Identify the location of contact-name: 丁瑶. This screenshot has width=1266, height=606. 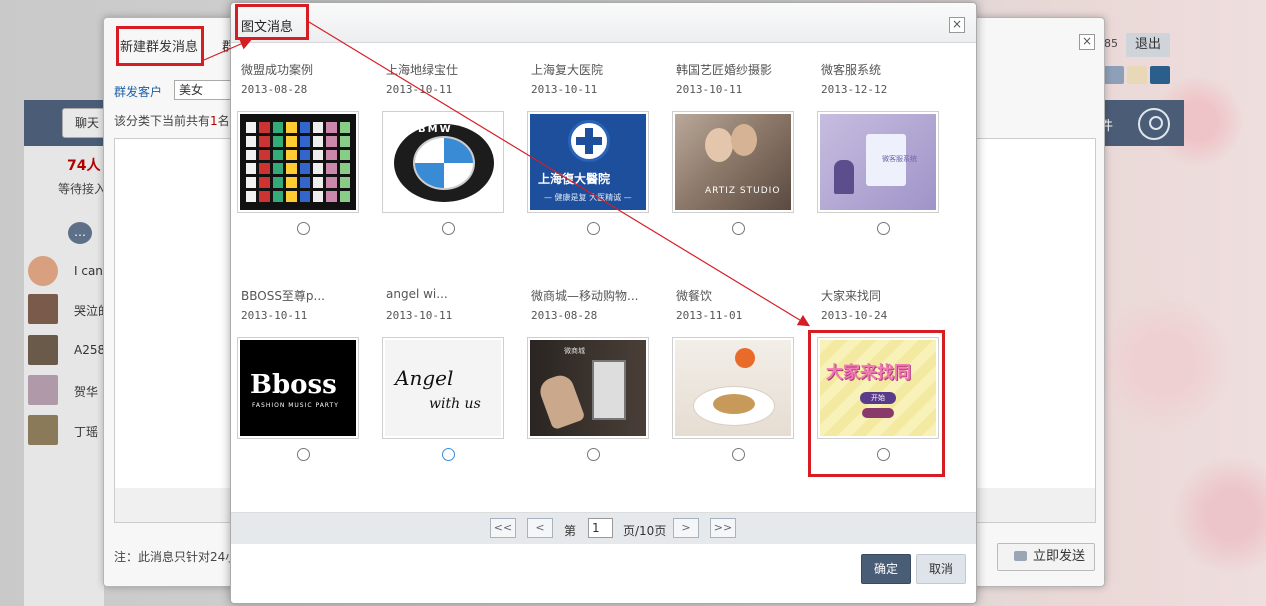
(86, 432).